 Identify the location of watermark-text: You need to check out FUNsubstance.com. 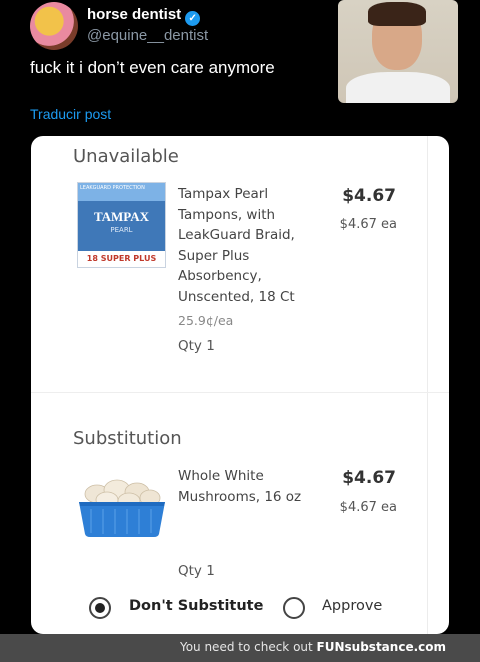
(313, 647).